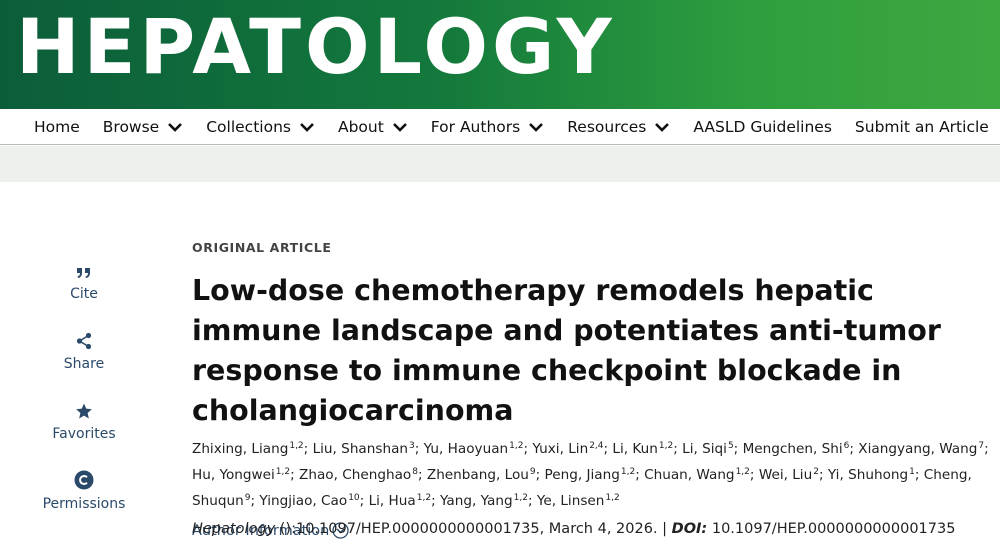  I want to click on nav-item-label: For Authors, so click(475, 126).